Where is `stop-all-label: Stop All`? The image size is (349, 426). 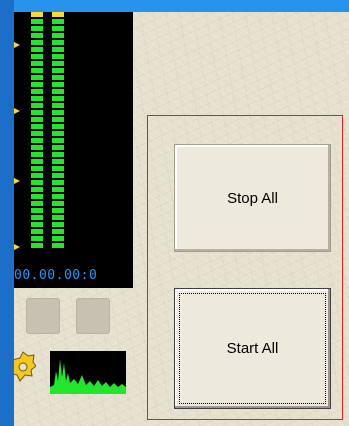
stop-all-label: Stop All is located at coordinates (252, 198).